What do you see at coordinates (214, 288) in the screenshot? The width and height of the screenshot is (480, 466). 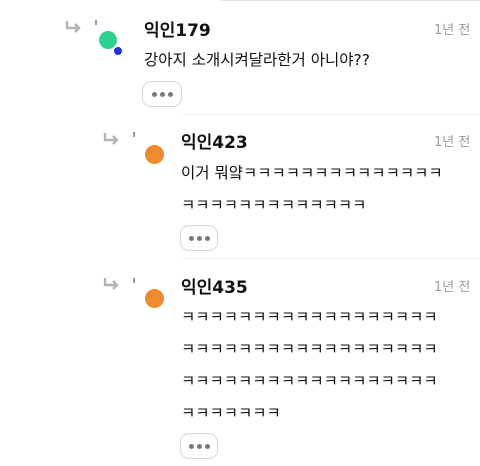 I see `username: 익인435` at bounding box center [214, 288].